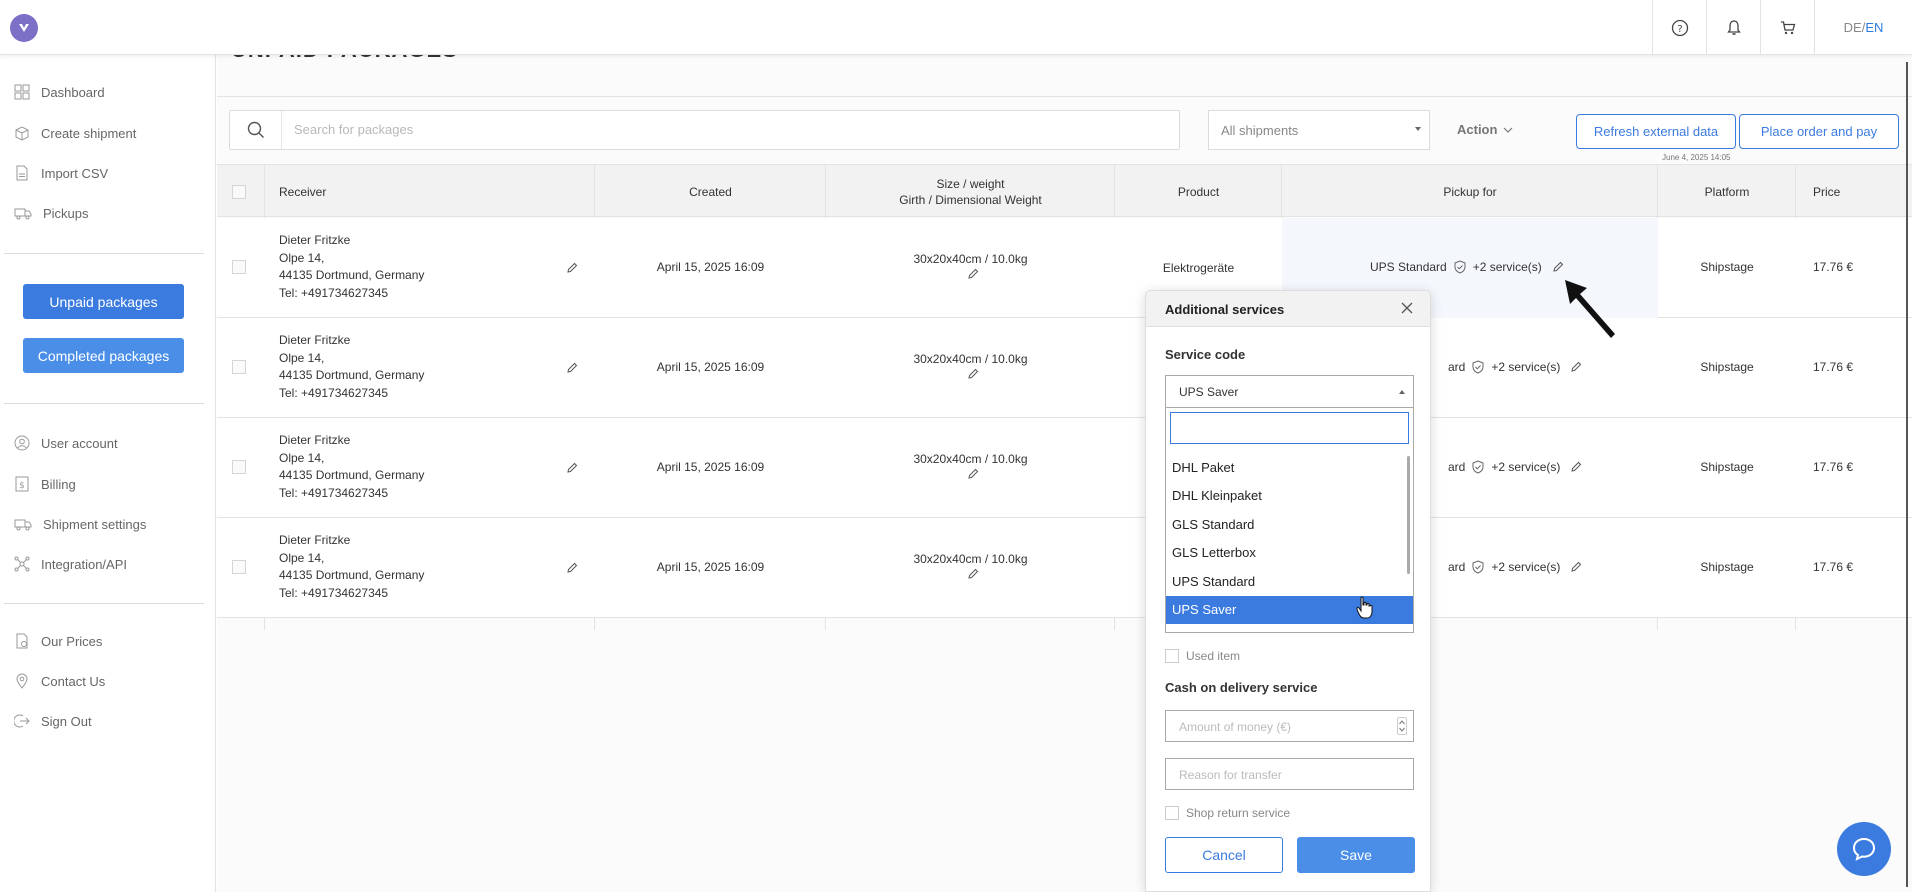  I want to click on receiver-name: Dieter Fritzke, so click(315, 440).